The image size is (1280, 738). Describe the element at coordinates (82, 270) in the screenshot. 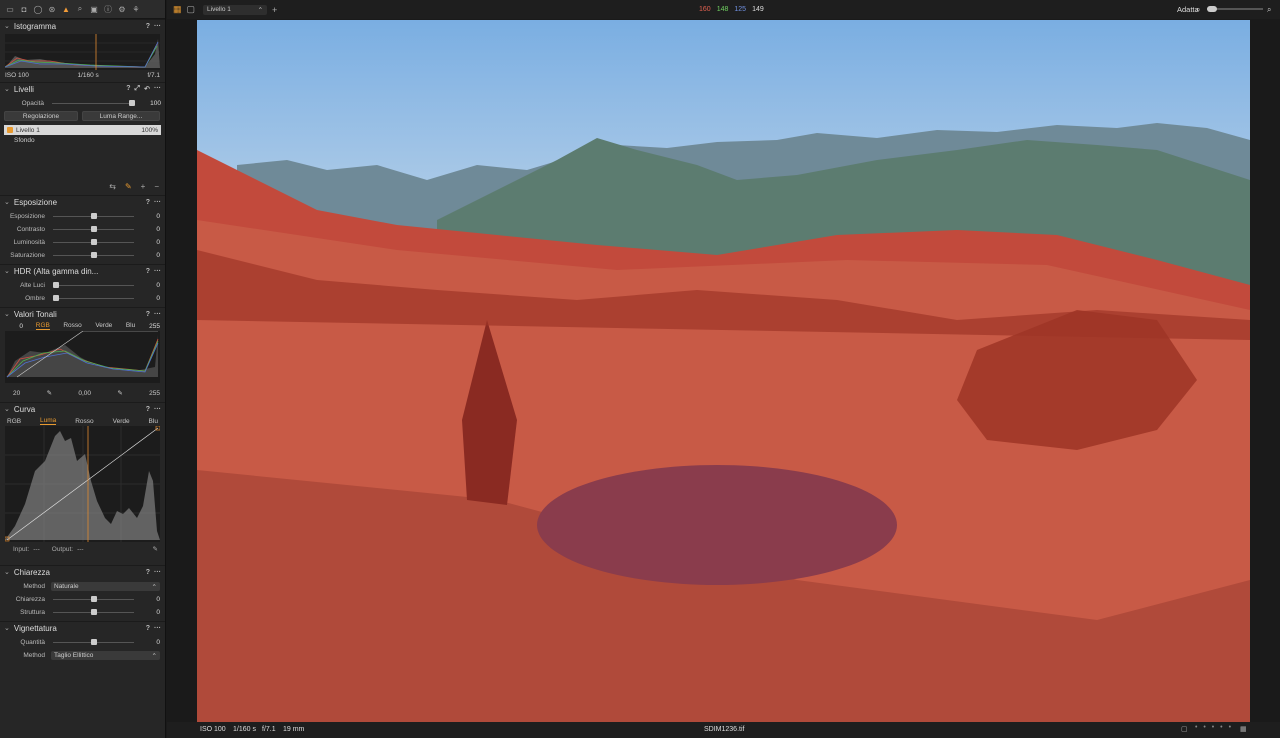

I see `hdr-header: ⌄ HDR (Alta gamma din...? ···` at that location.